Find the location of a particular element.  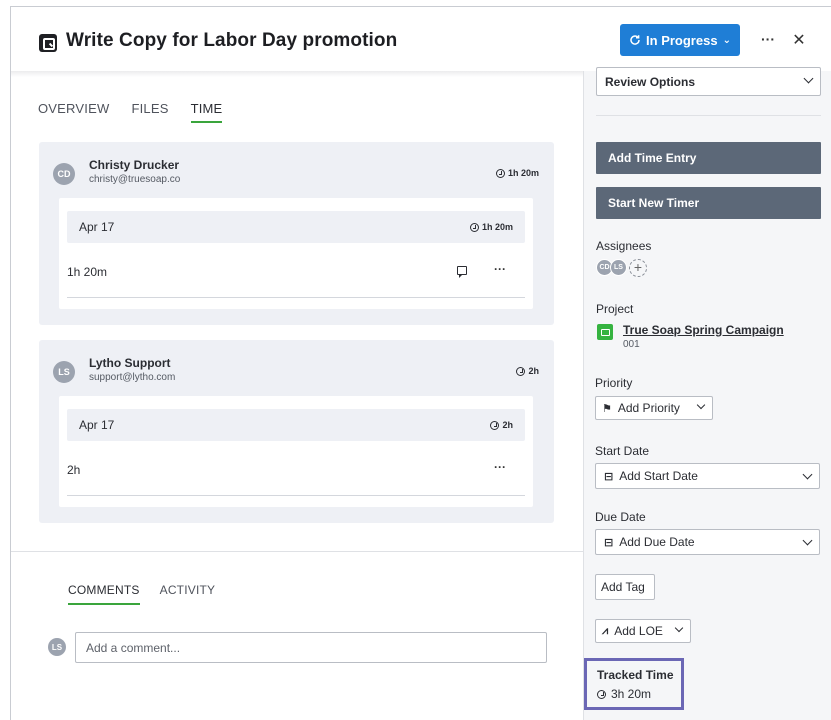

tab-activity: ACTIVITY is located at coordinates (188, 594).